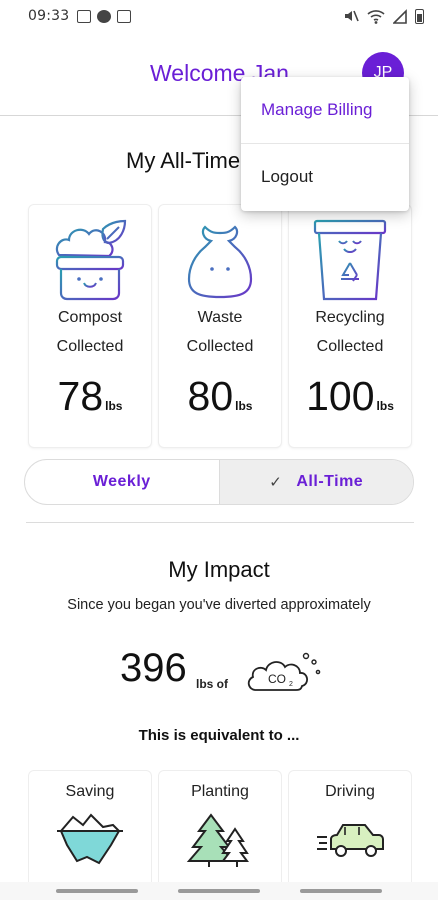 The image size is (438, 900). I want to click on equivalent-cards: Saving Planting Driving, so click(220, 835).